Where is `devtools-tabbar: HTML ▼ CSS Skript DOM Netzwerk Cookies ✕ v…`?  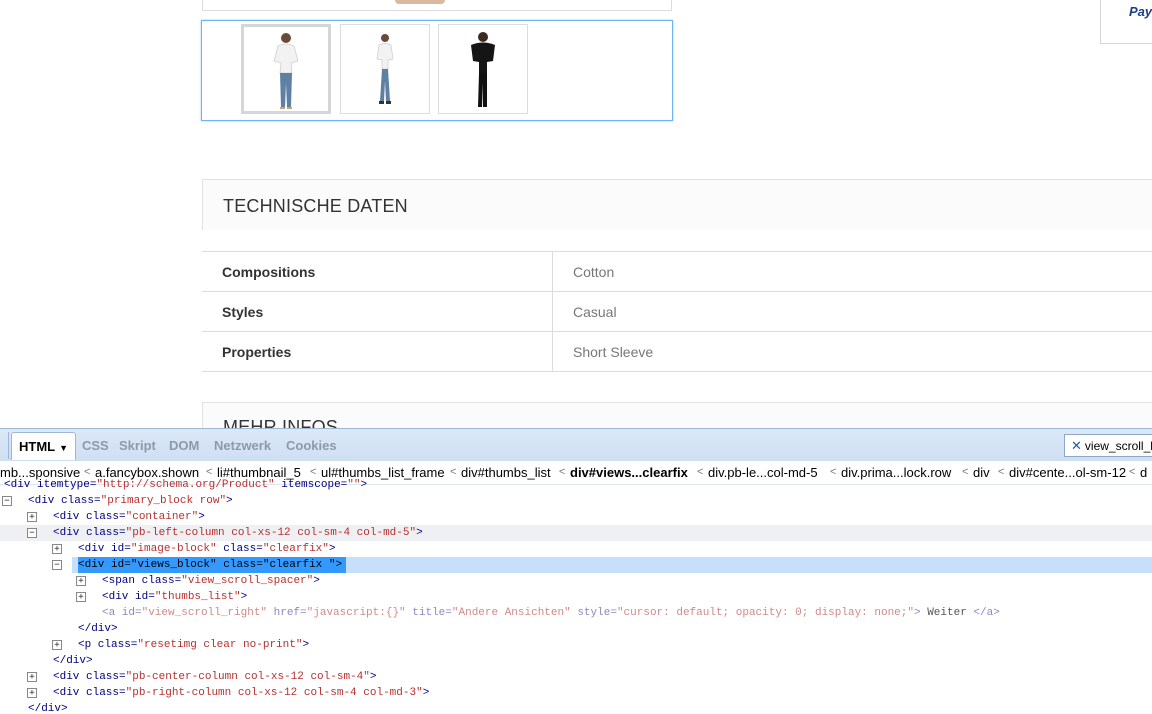 devtools-tabbar: HTML ▼ CSS Skript DOM Netzwerk Cookies ✕ v… is located at coordinates (576, 445).